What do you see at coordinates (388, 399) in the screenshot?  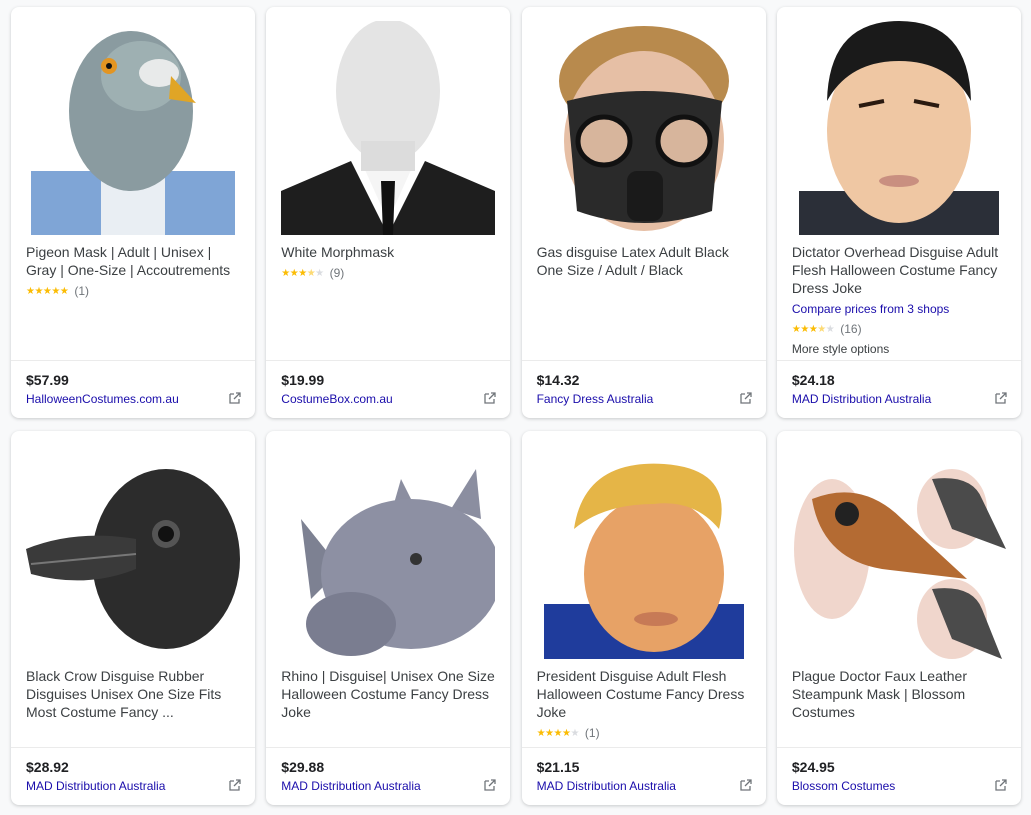 I see `seller-link: CostumeBox.com.au` at bounding box center [388, 399].